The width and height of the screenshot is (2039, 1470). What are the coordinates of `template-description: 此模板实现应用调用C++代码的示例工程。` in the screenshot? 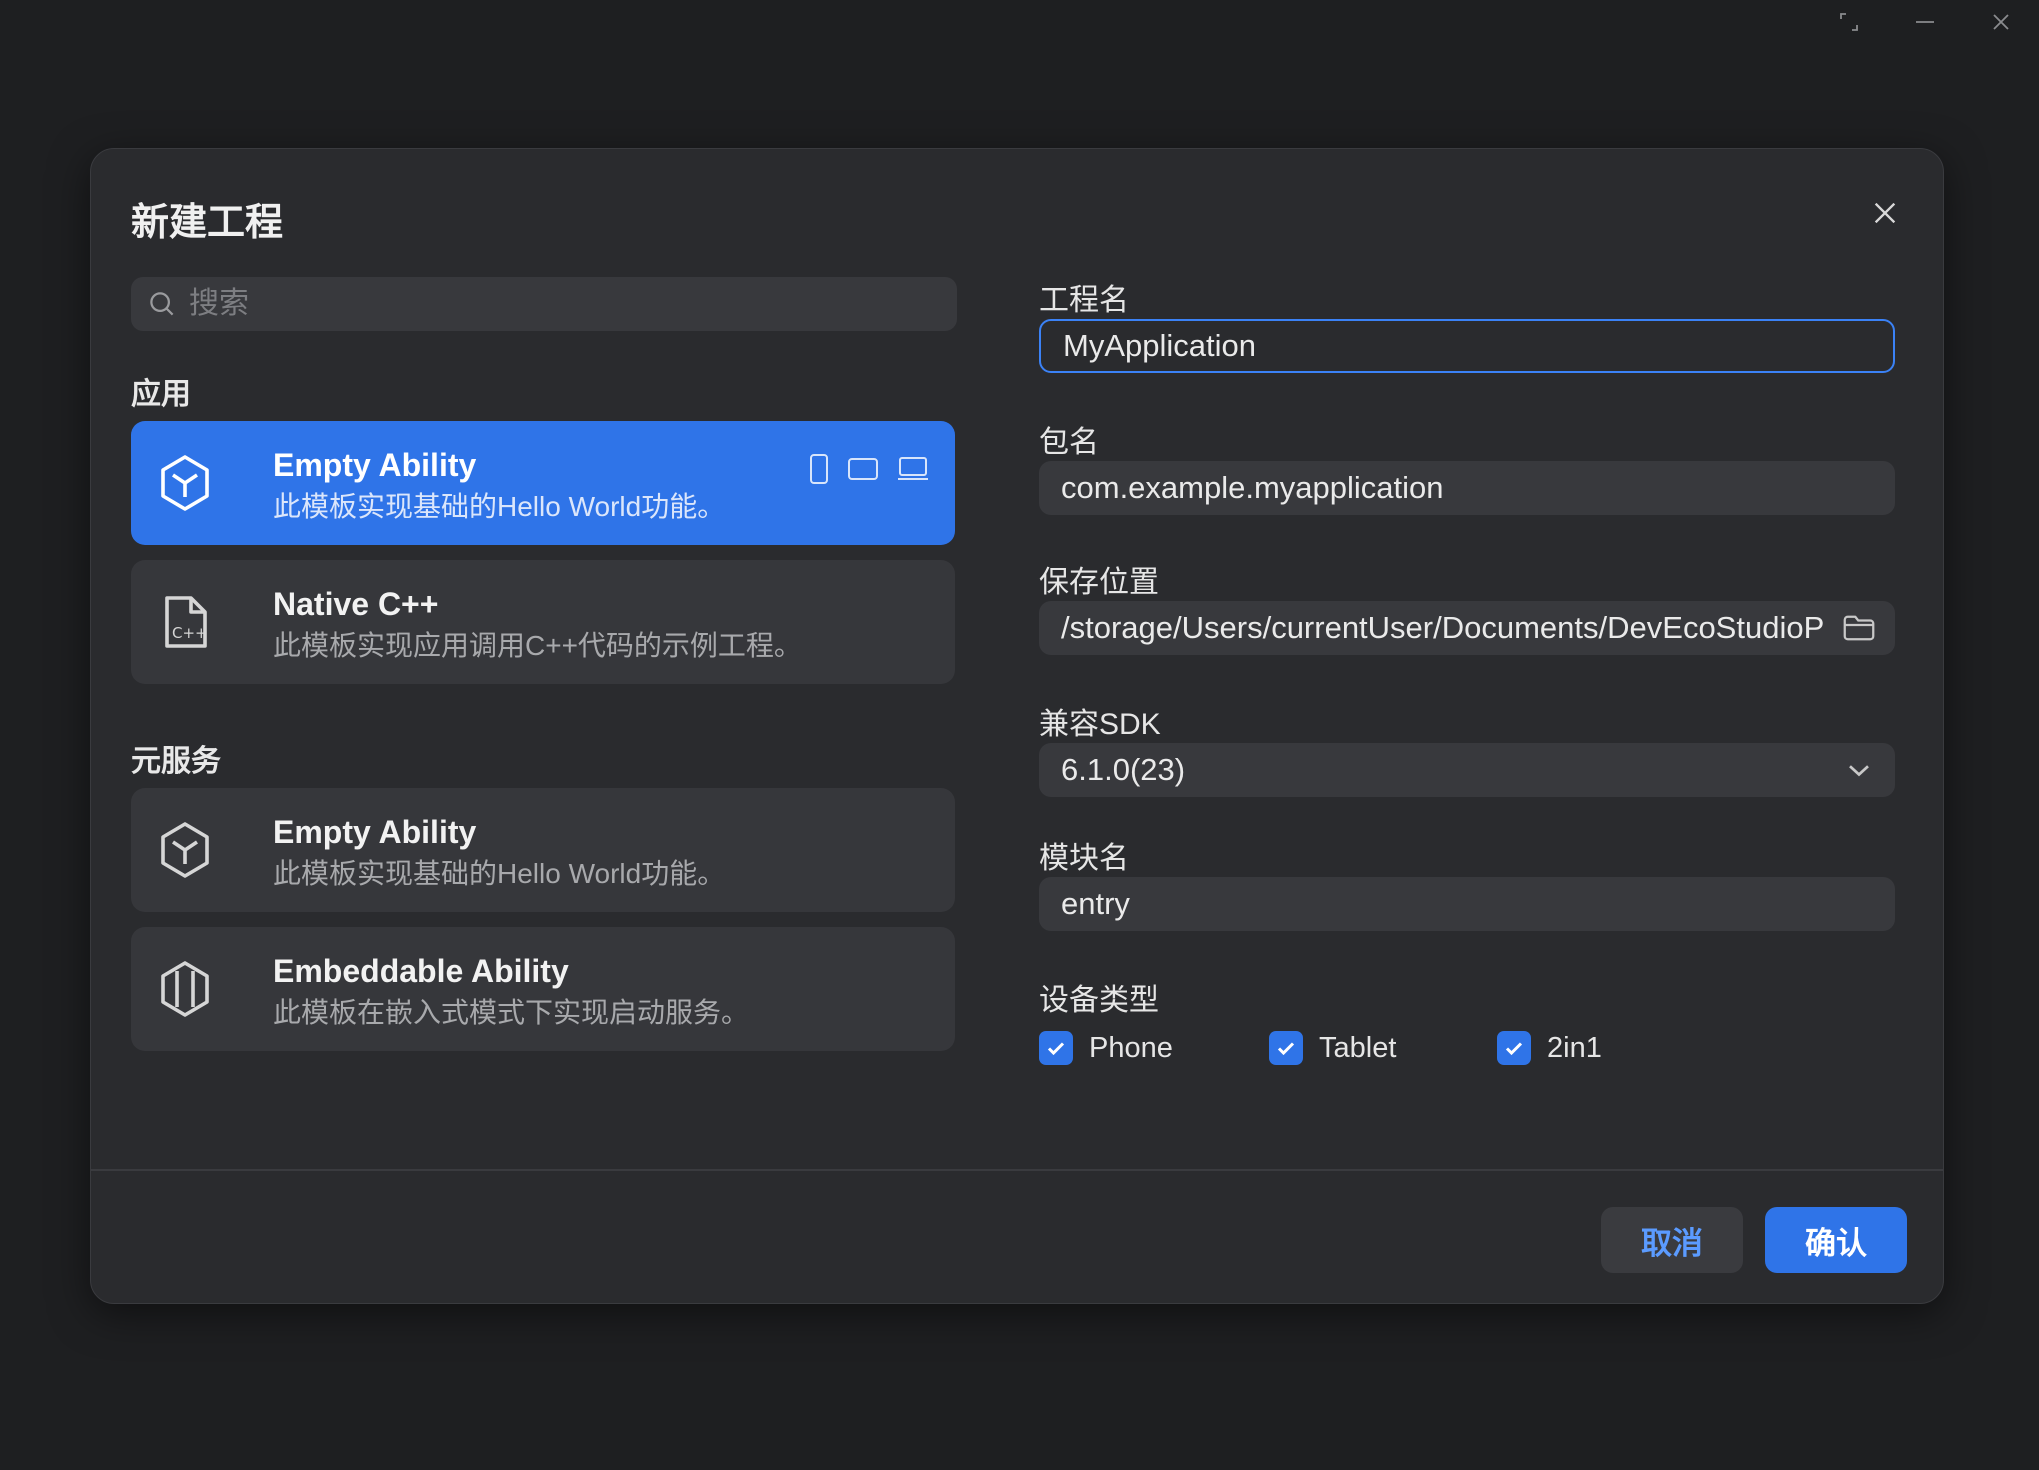 It's located at (537, 645).